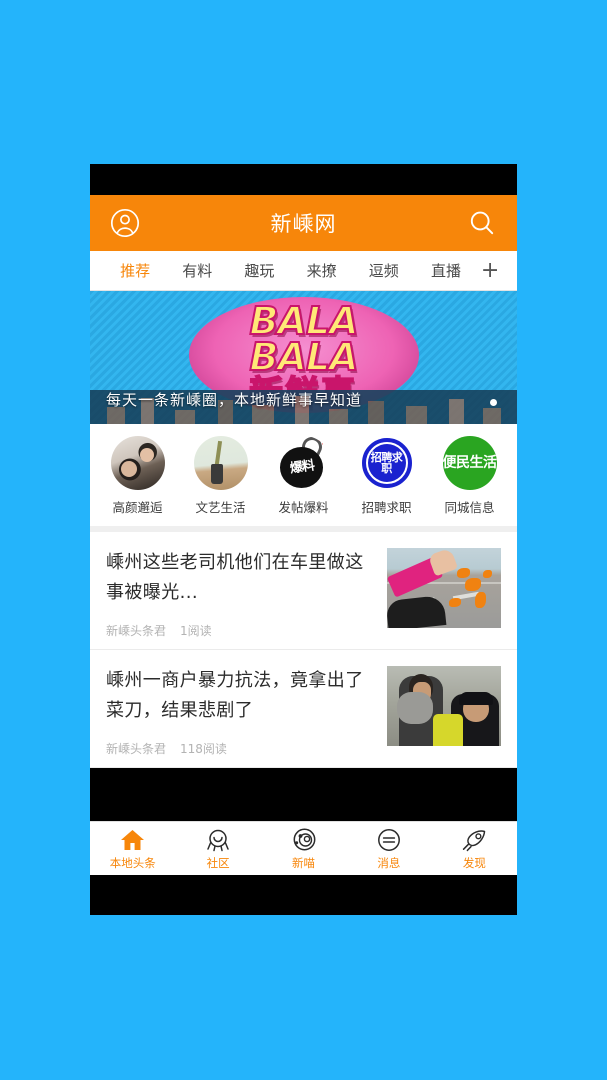 The image size is (607, 1080). Describe the element at coordinates (304, 863) in the screenshot. I see `nav-label: 新喵` at that location.